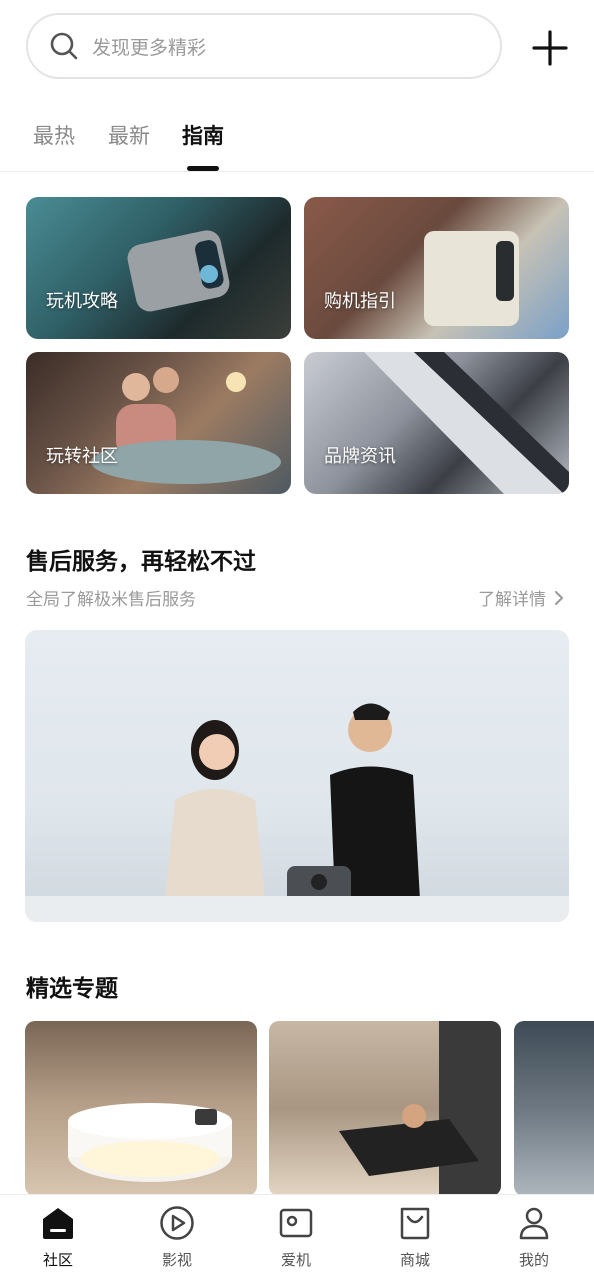 This screenshot has height=1281, width=594. I want to click on home-icon, so click(58, 1223).